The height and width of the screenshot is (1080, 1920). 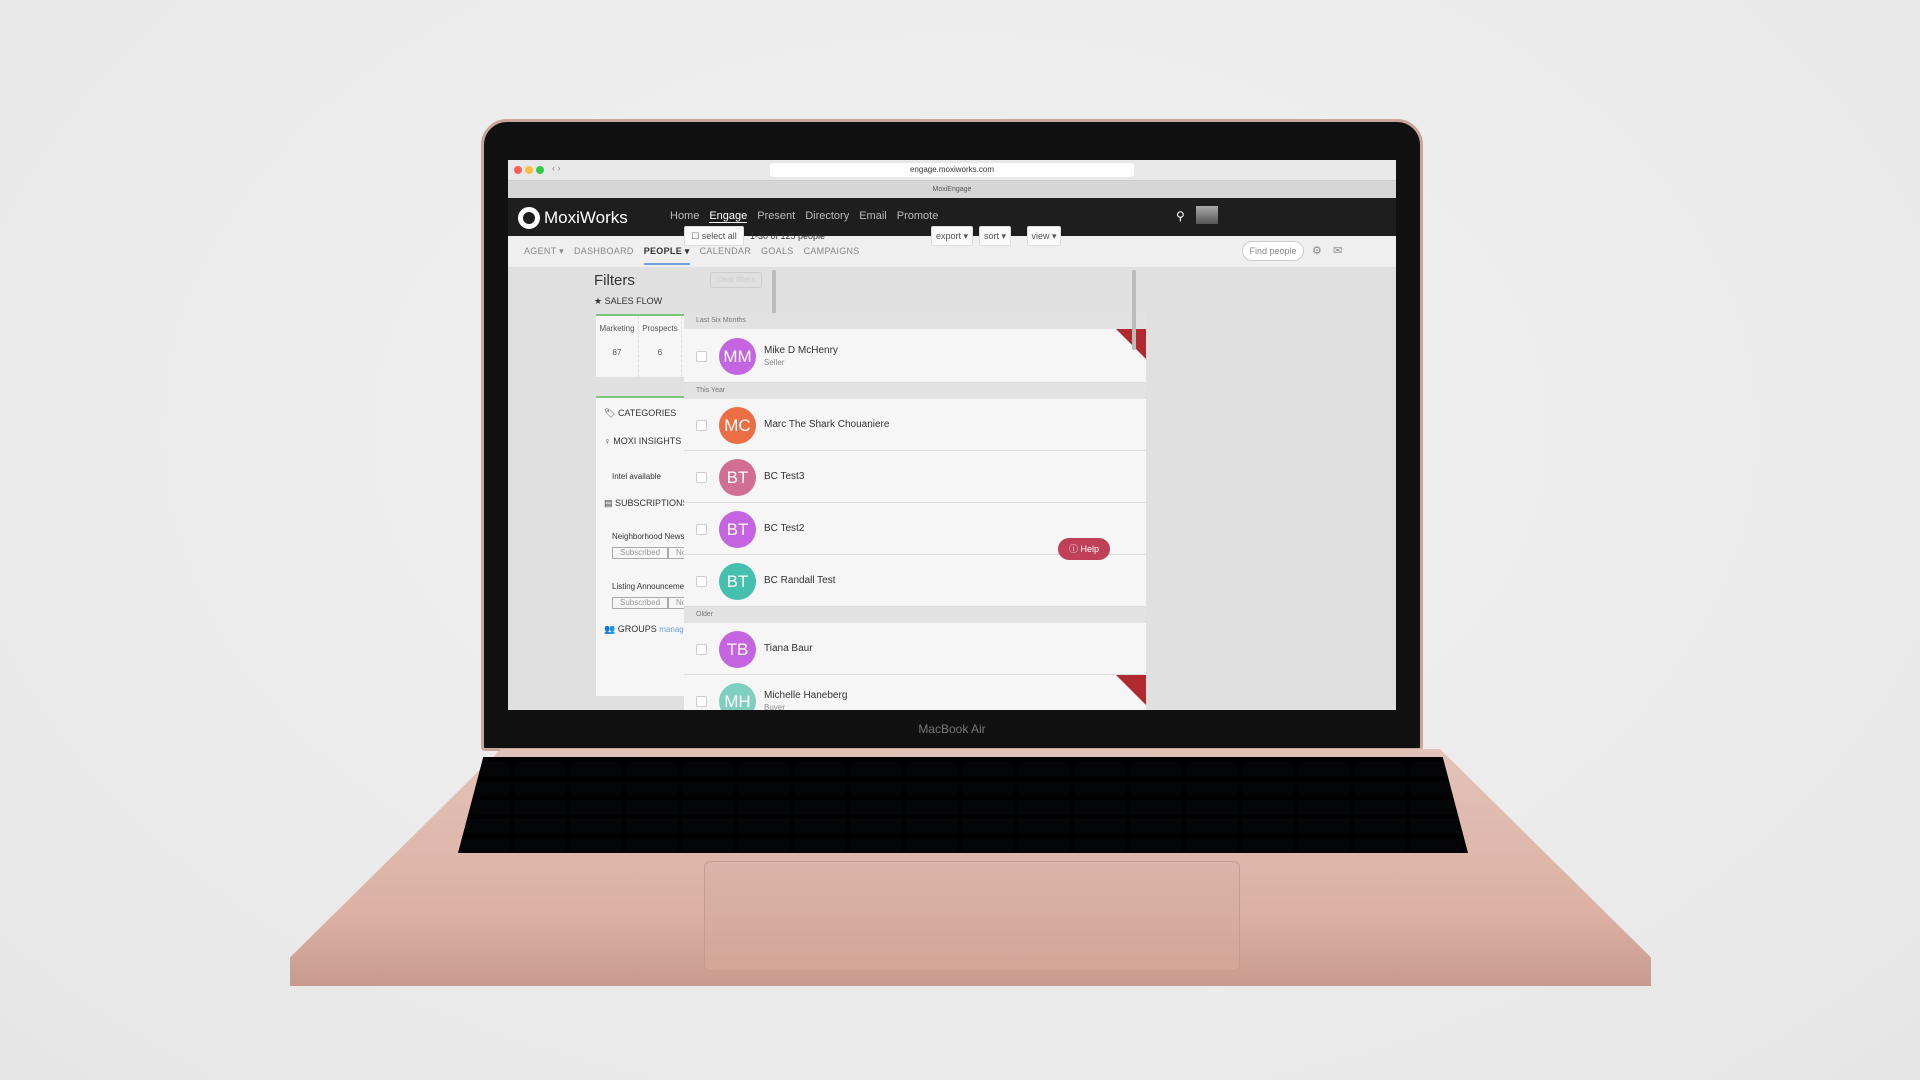 I want to click on nav-home: Home, so click(x=684, y=216).